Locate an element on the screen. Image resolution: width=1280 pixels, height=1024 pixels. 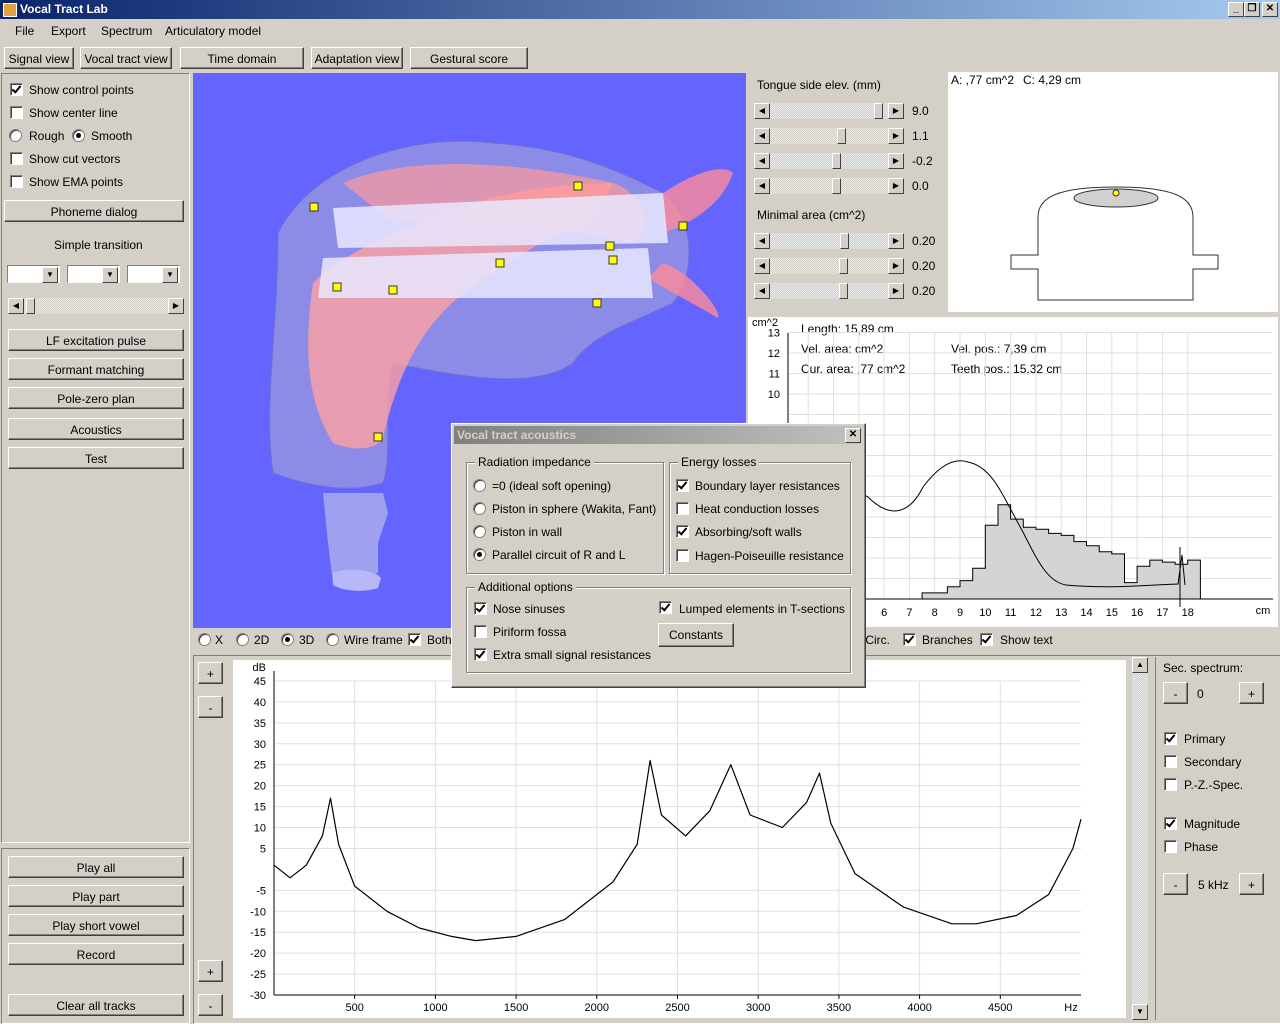
radiation-piston-sphere-radio is located at coordinates (479, 508).